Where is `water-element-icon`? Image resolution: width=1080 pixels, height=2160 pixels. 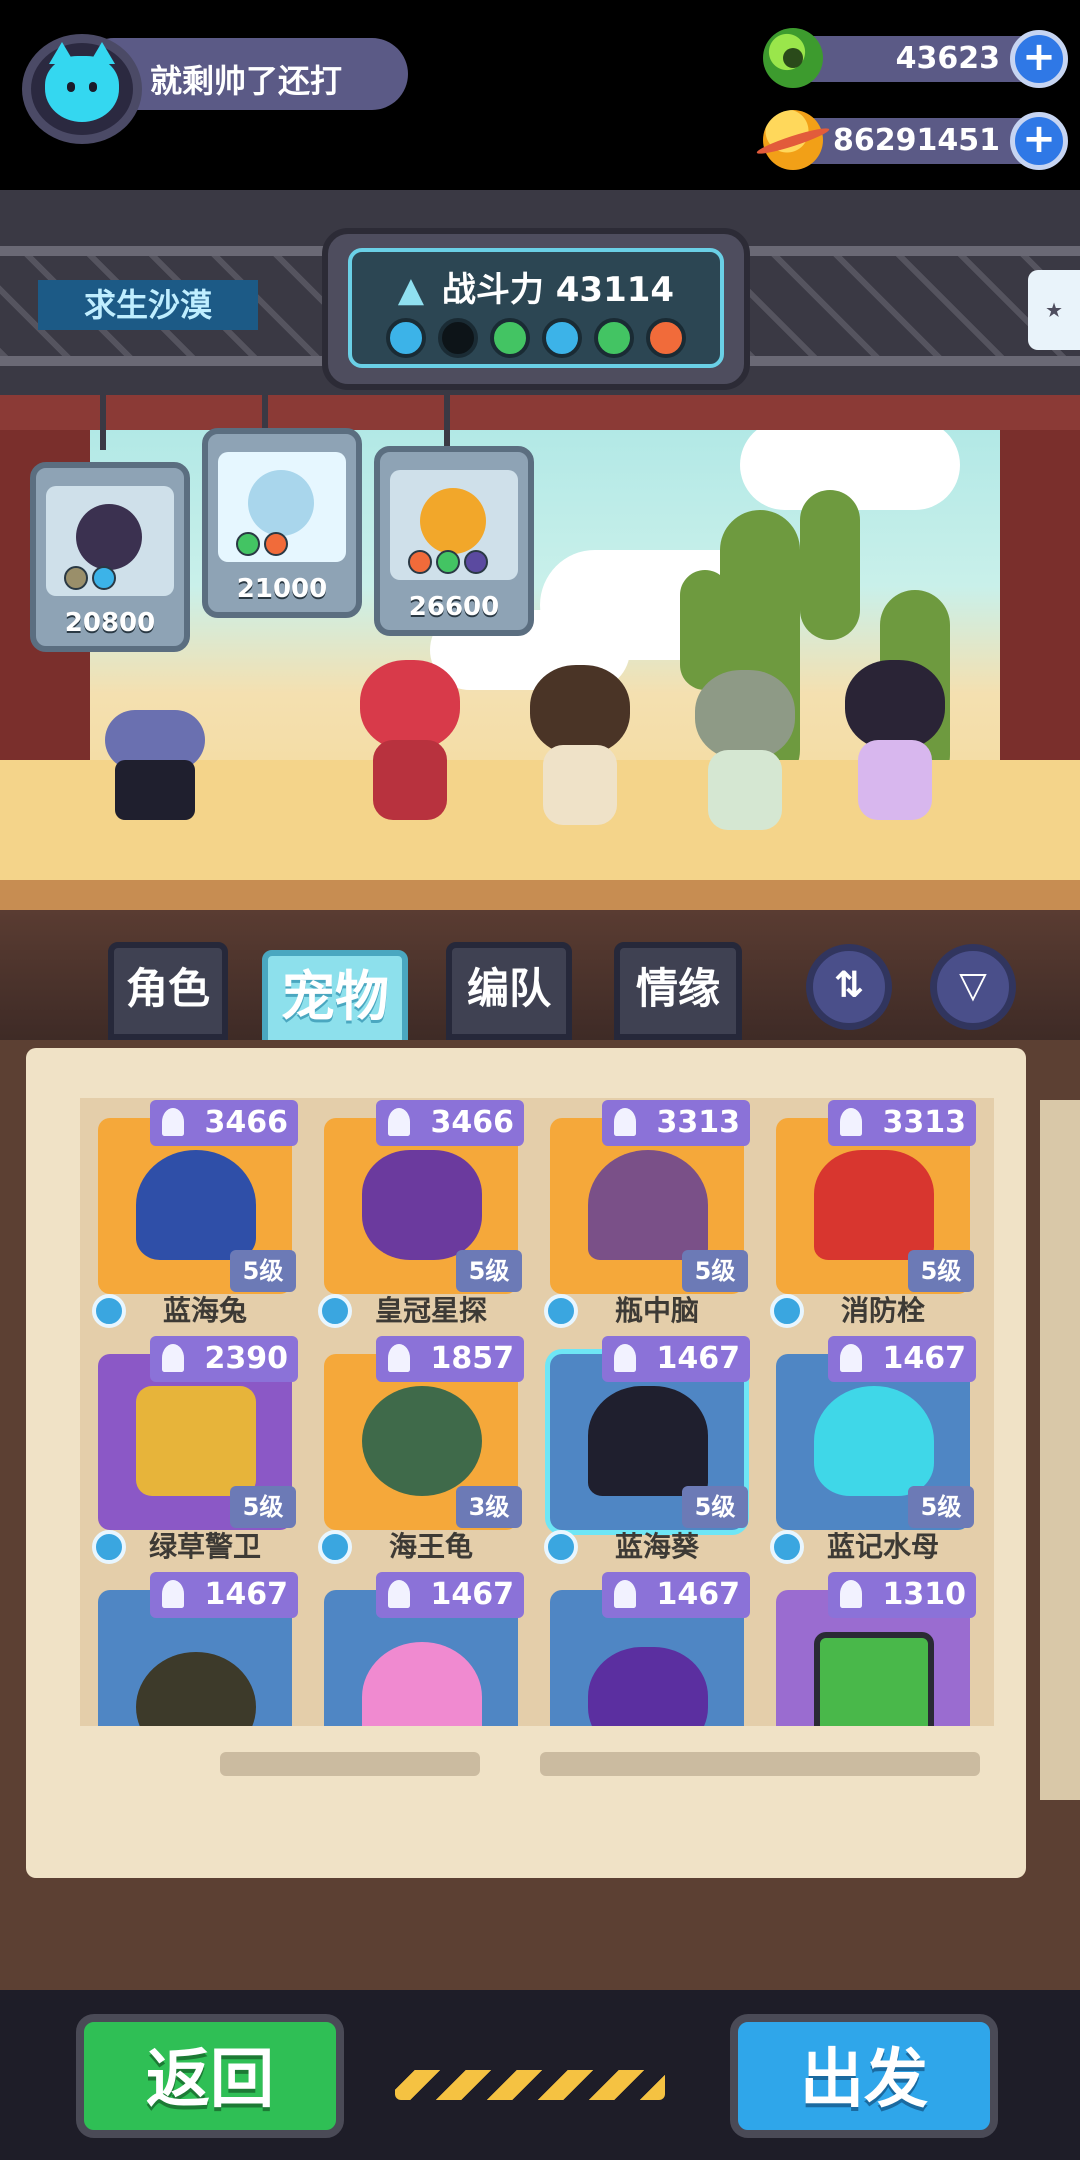 water-element-icon is located at coordinates (406, 338).